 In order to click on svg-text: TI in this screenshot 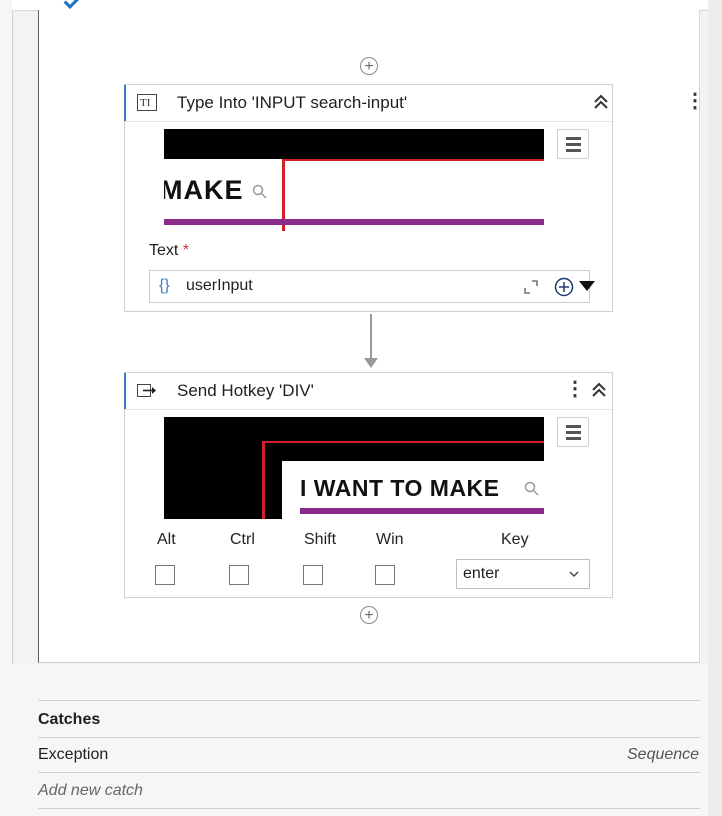, I will do `click(145, 103)`.